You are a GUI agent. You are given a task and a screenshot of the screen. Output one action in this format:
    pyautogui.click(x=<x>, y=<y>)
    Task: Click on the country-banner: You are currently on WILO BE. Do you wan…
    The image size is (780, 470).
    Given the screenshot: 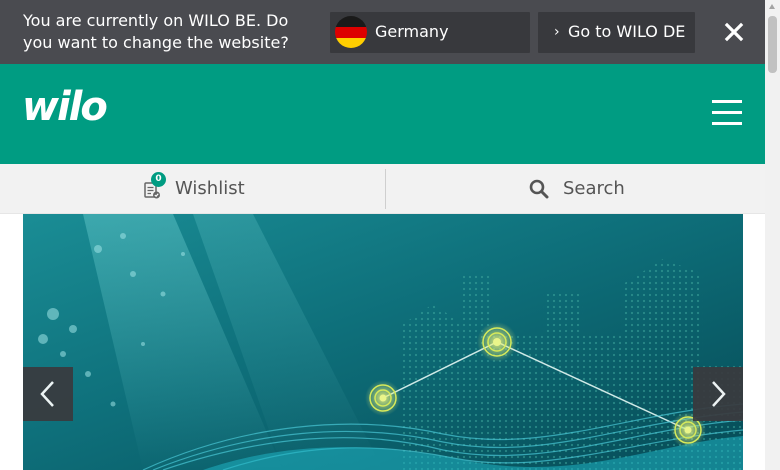 What is the action you would take?
    pyautogui.click(x=382, y=32)
    